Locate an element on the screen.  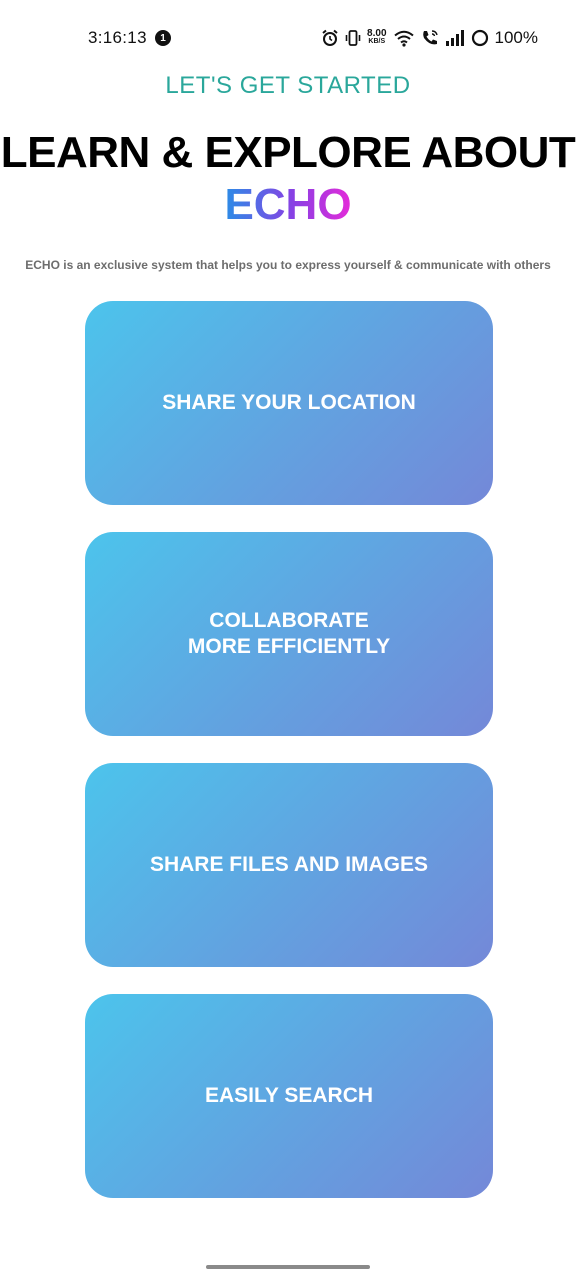
card-label-line: SHARE YOUR LOCATION is located at coordinates (289, 402).